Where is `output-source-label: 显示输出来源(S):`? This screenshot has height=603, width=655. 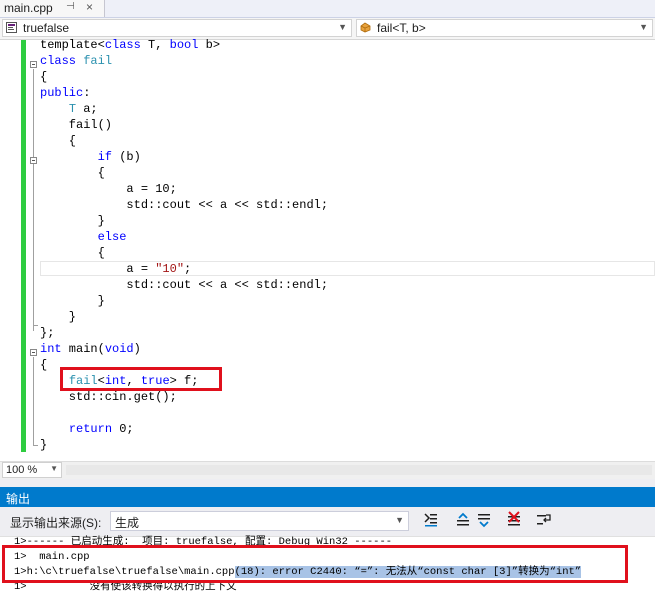 output-source-label: 显示输出来源(S): is located at coordinates (56, 523).